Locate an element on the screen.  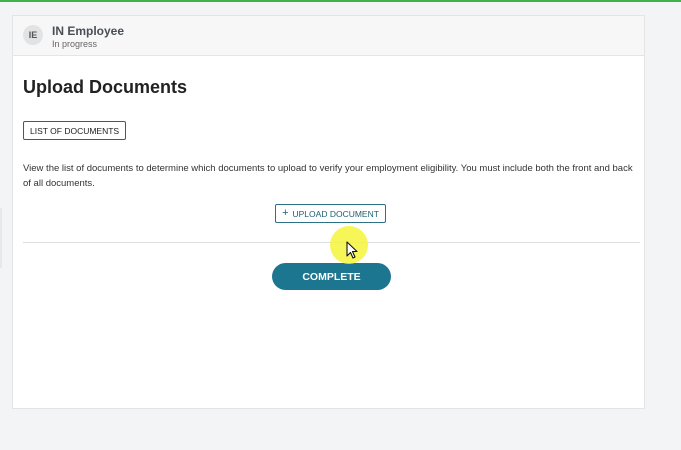
employee-name: IN Employee is located at coordinates (88, 31).